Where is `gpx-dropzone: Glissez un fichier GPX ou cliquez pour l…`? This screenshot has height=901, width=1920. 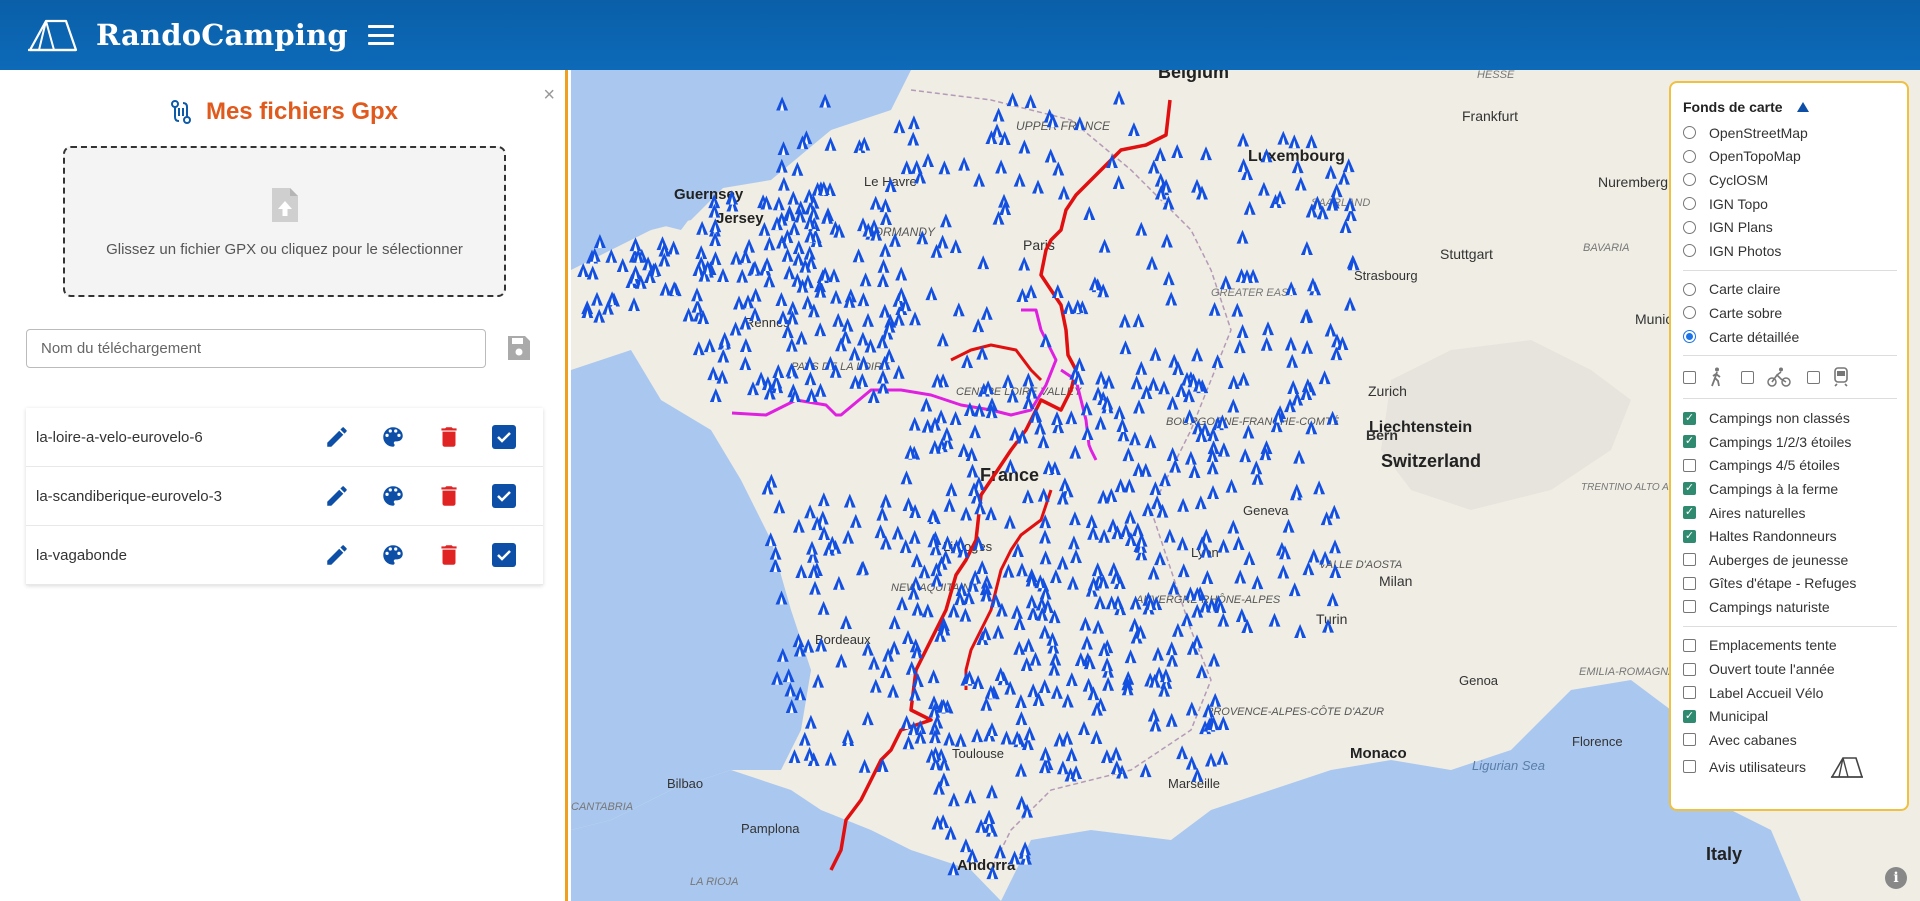 gpx-dropzone: Glissez un fichier GPX ou cliquez pour l… is located at coordinates (284, 221).